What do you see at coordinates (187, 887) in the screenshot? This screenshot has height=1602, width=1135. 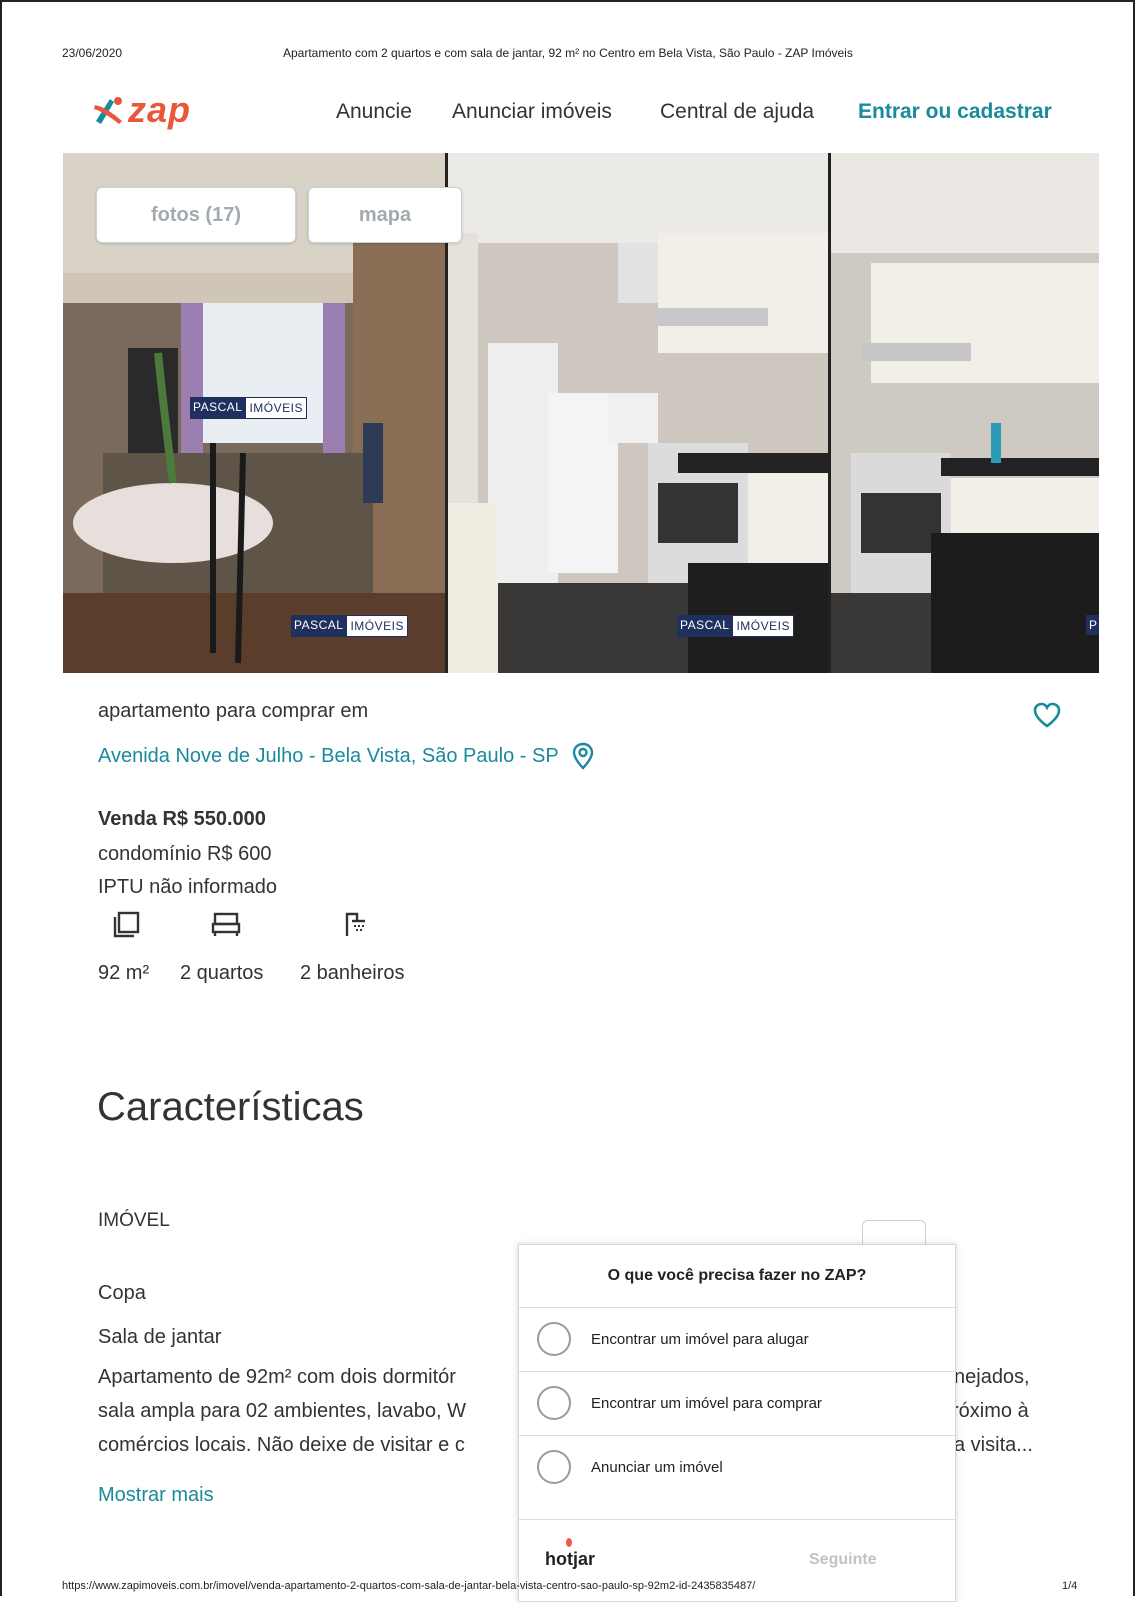 I see `iptu-tax: IPTU não informado` at bounding box center [187, 887].